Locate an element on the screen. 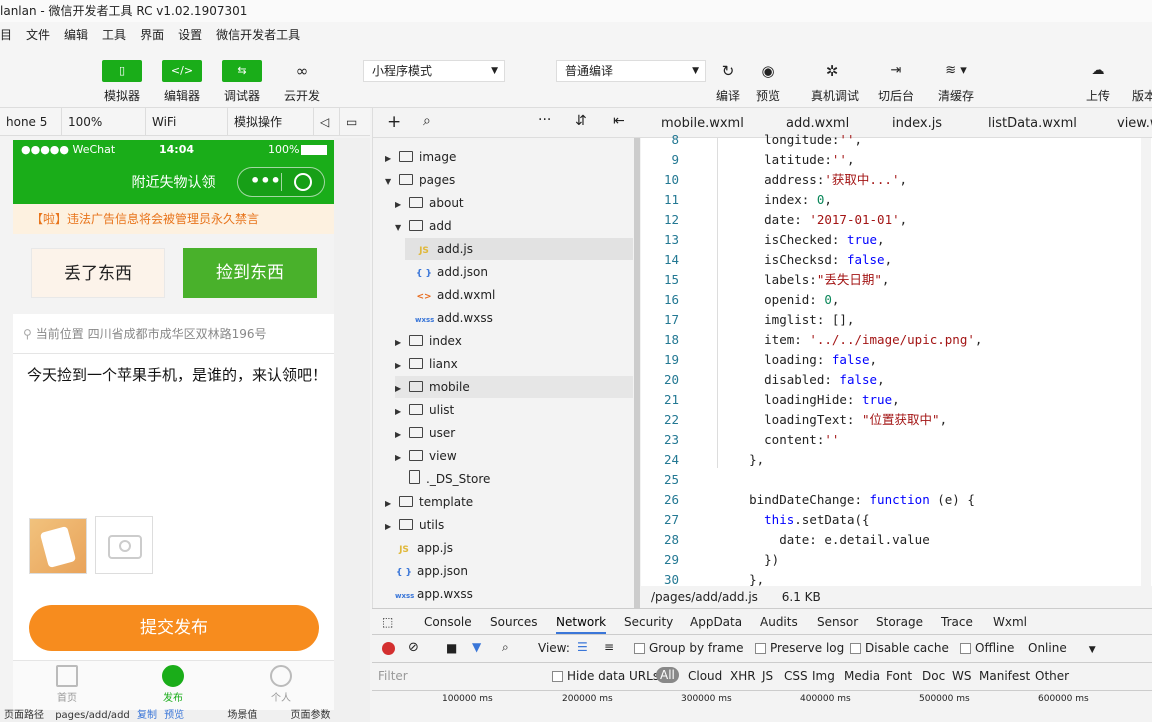 The width and height of the screenshot is (1152, 722). tree-item: ▶ about is located at coordinates (429, 203).